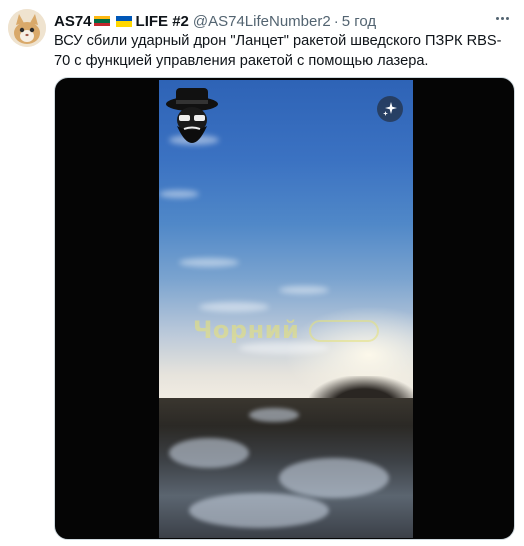 Image resolution: width=524 pixels, height=546 pixels. What do you see at coordinates (162, 21) in the screenshot?
I see `author-display-name-suffix: LIFE #2` at bounding box center [162, 21].